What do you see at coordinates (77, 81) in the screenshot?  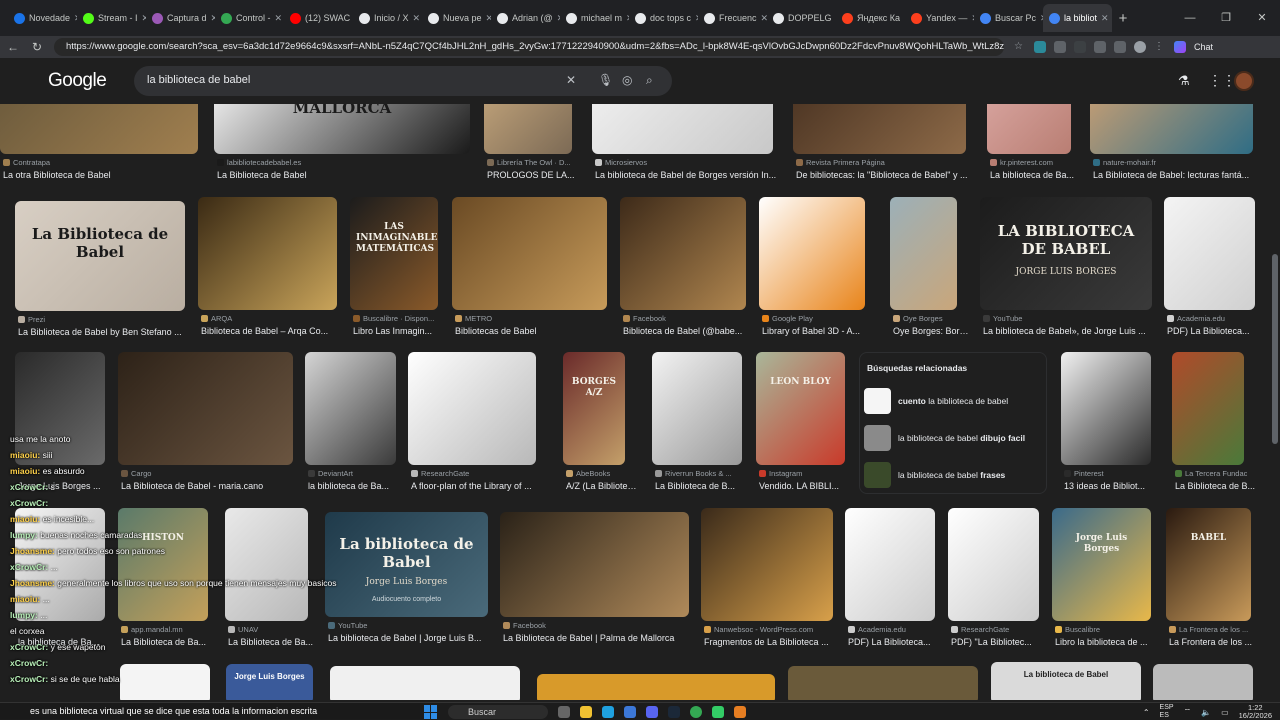 I see `google-logo: Google` at bounding box center [77, 81].